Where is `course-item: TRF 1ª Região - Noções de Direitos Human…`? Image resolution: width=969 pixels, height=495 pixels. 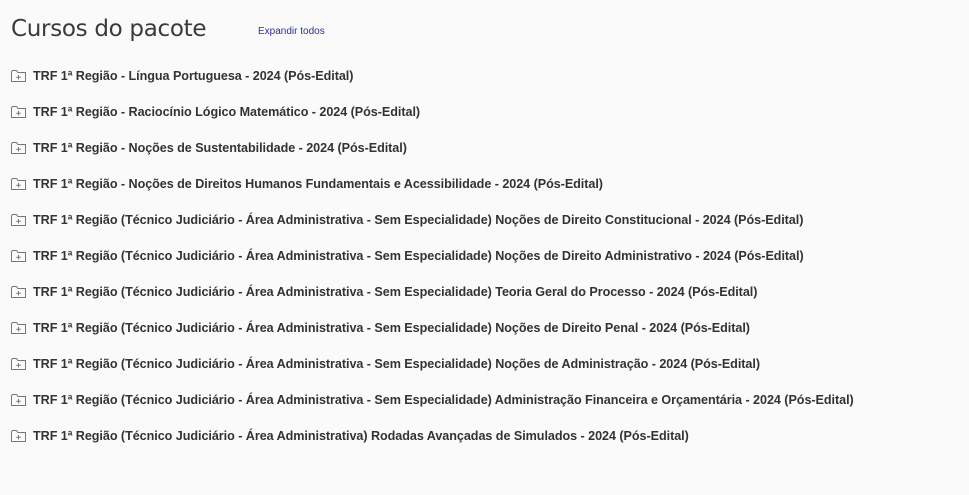 course-item: TRF 1ª Região - Noções de Direitos Human… is located at coordinates (432, 184).